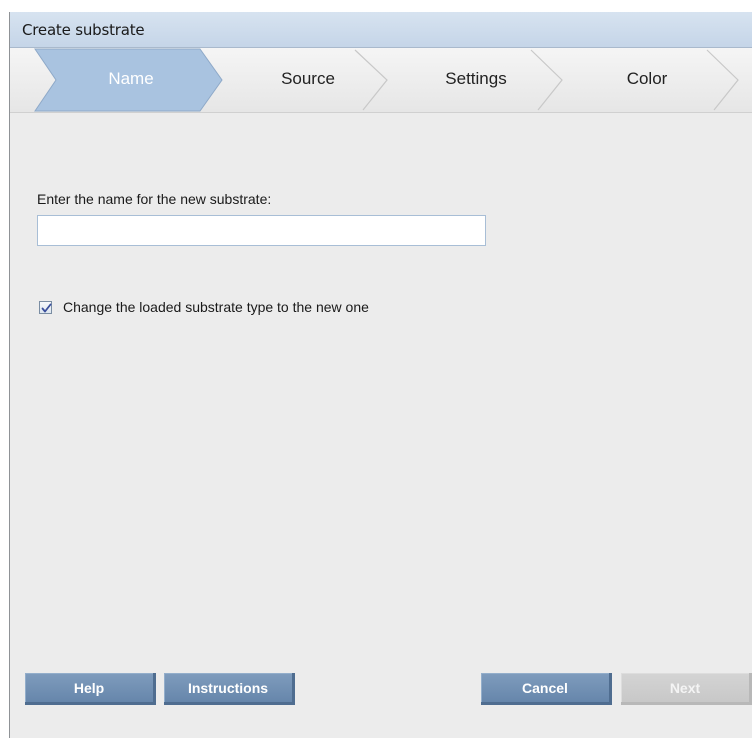 The width and height of the screenshot is (752, 738). What do you see at coordinates (229, 689) in the screenshot?
I see `instructions-button: Instructions` at bounding box center [229, 689].